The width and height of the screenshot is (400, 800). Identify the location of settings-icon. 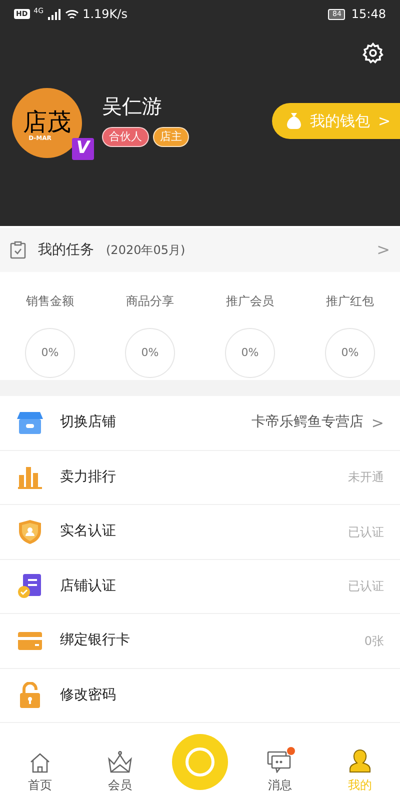
(373, 53).